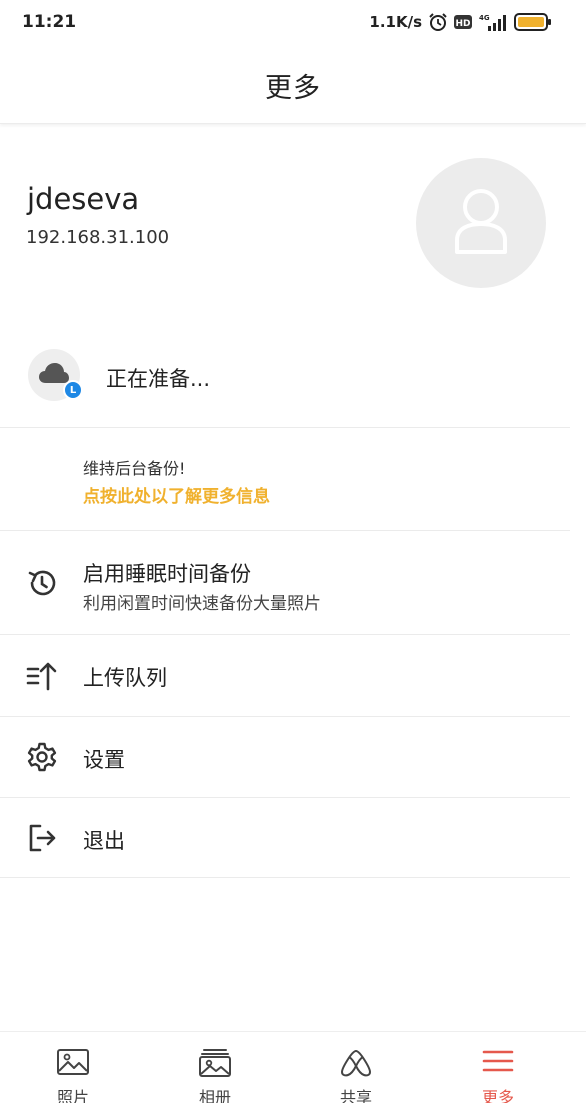  I want to click on menu-icon, so click(498, 1061).